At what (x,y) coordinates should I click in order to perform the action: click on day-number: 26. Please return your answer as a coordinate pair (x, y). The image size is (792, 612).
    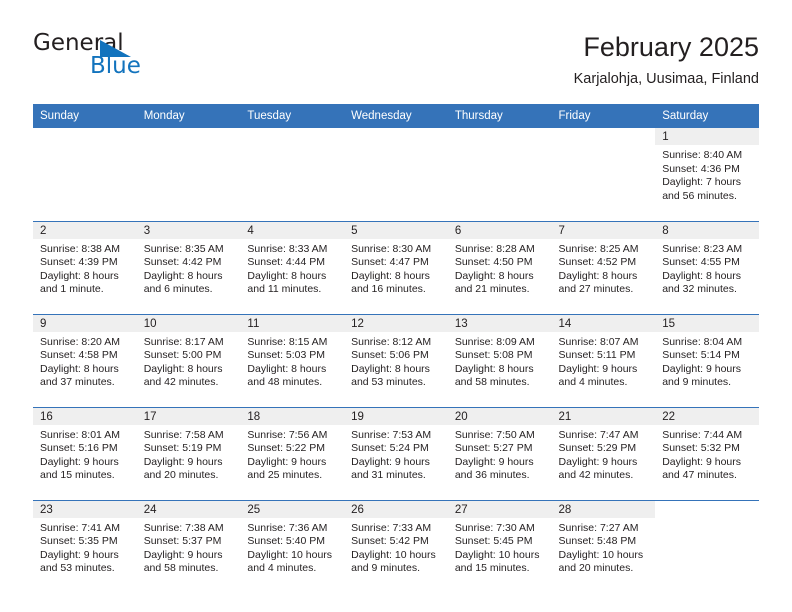
    Looking at the image, I should click on (396, 509).